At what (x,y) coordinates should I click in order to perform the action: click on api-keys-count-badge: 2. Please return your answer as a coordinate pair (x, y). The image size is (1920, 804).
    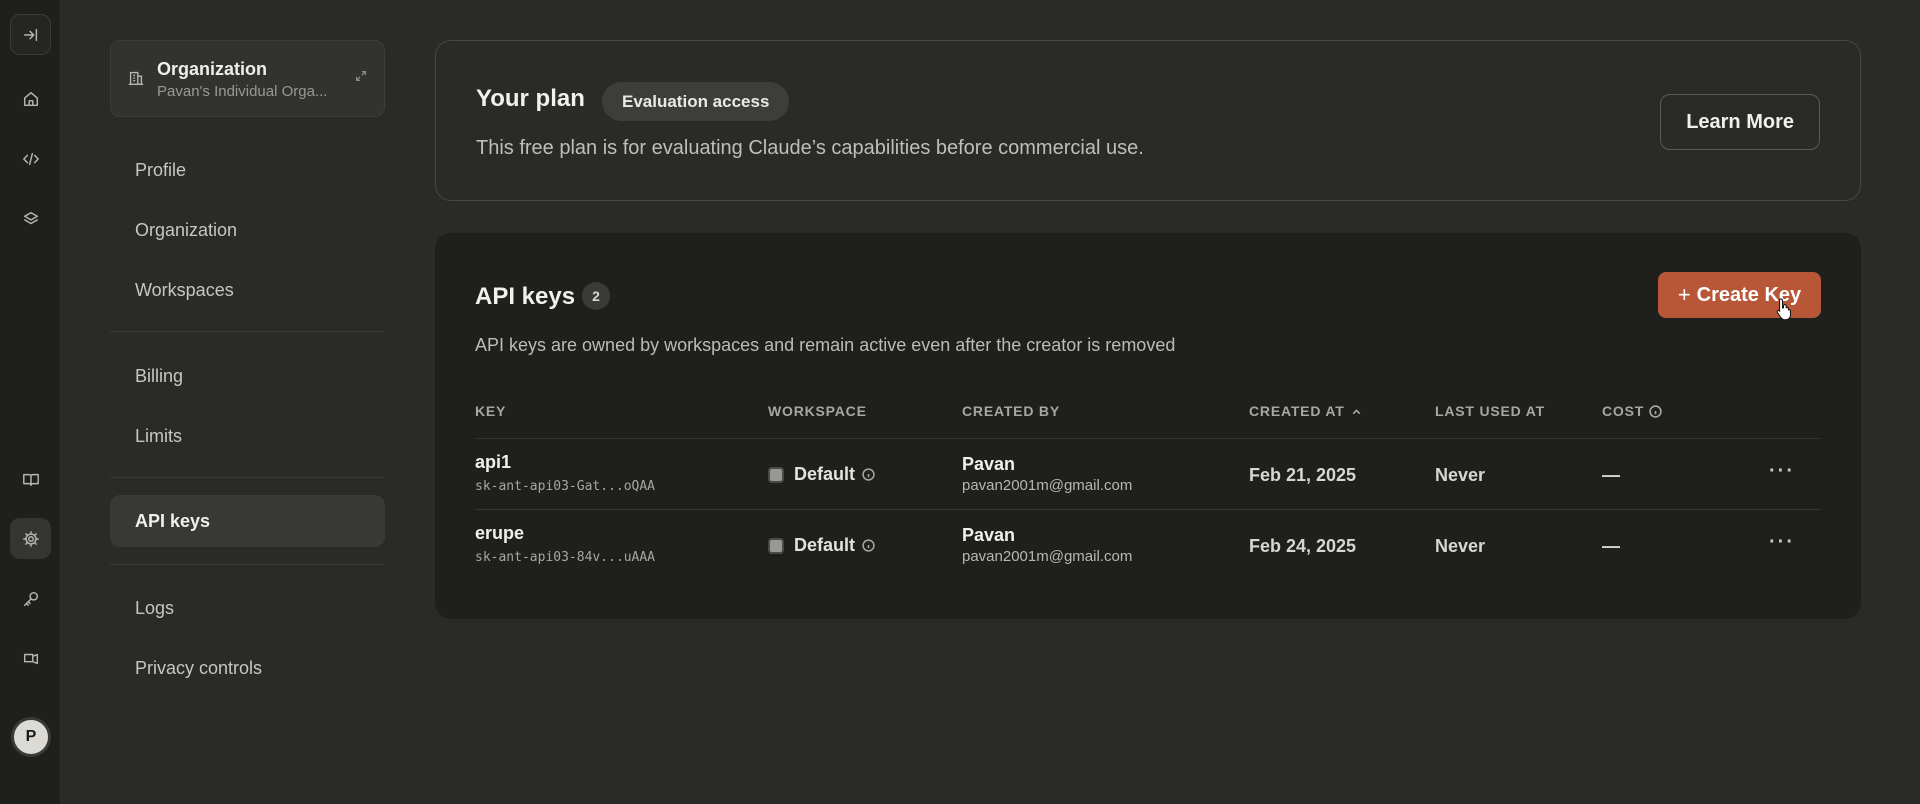
    Looking at the image, I should click on (596, 296).